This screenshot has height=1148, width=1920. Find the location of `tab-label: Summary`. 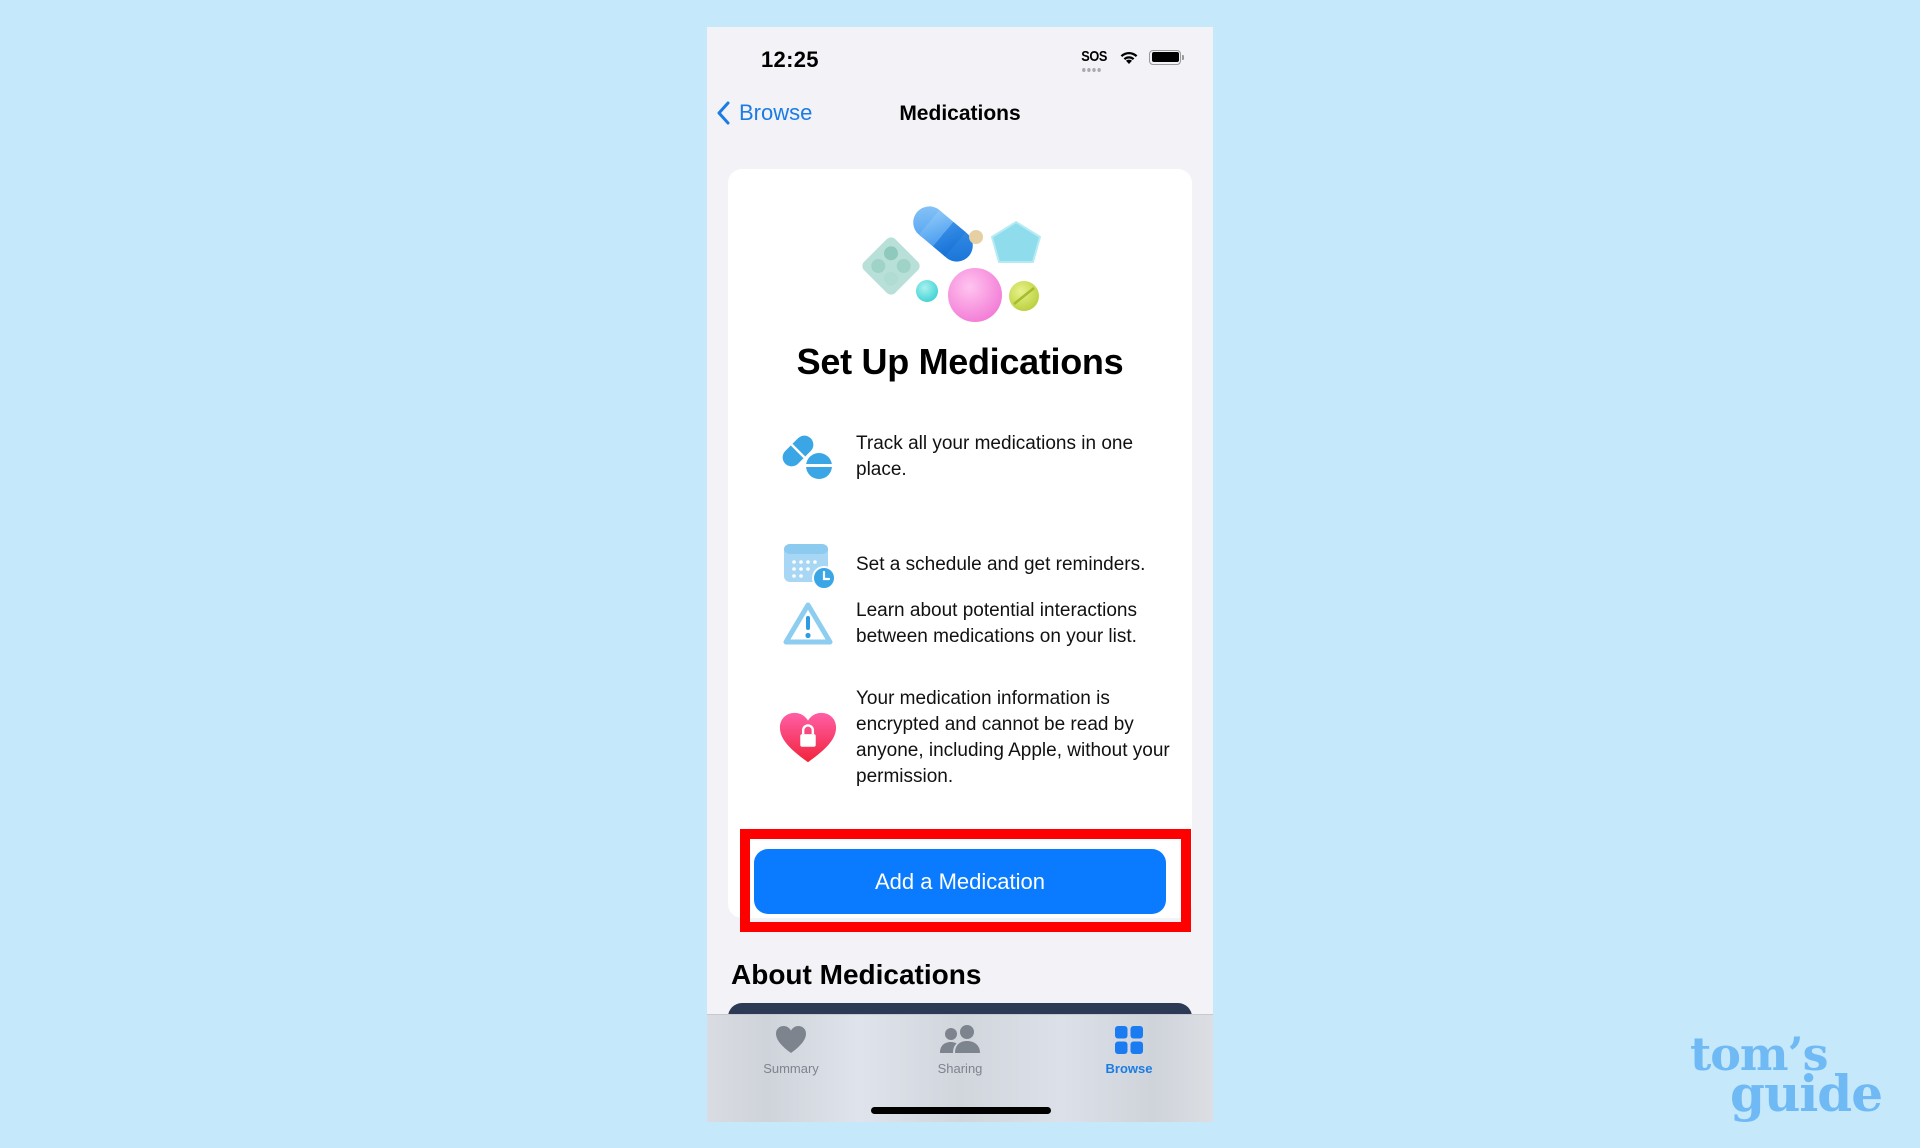

tab-label: Summary is located at coordinates (791, 1068).